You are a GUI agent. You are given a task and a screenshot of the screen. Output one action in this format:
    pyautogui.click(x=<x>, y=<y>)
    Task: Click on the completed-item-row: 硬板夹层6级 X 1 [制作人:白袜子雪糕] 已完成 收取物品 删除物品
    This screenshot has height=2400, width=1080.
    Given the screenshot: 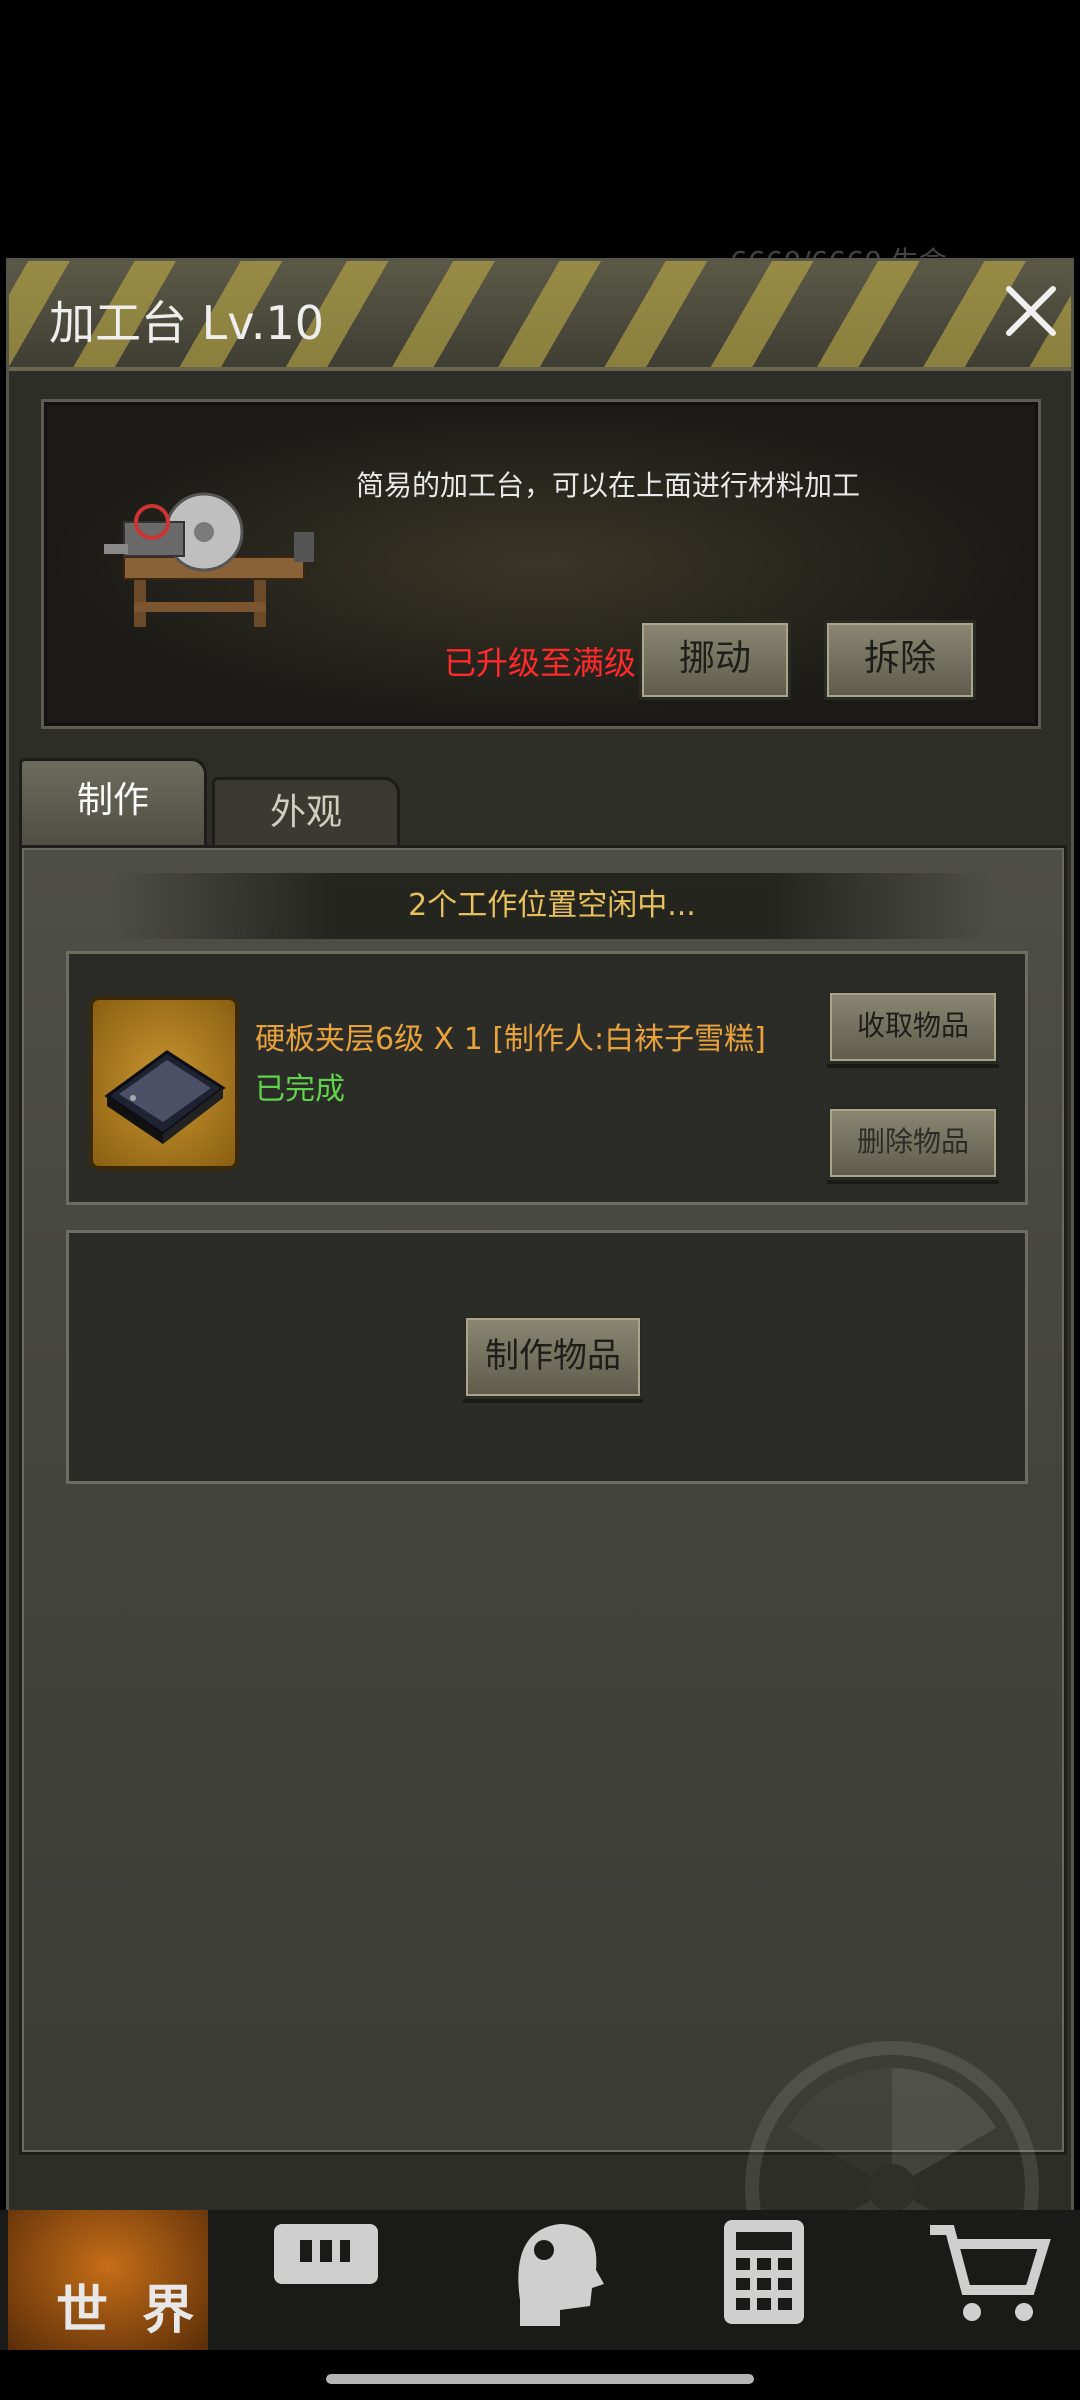 What is the action you would take?
    pyautogui.click(x=547, y=1078)
    